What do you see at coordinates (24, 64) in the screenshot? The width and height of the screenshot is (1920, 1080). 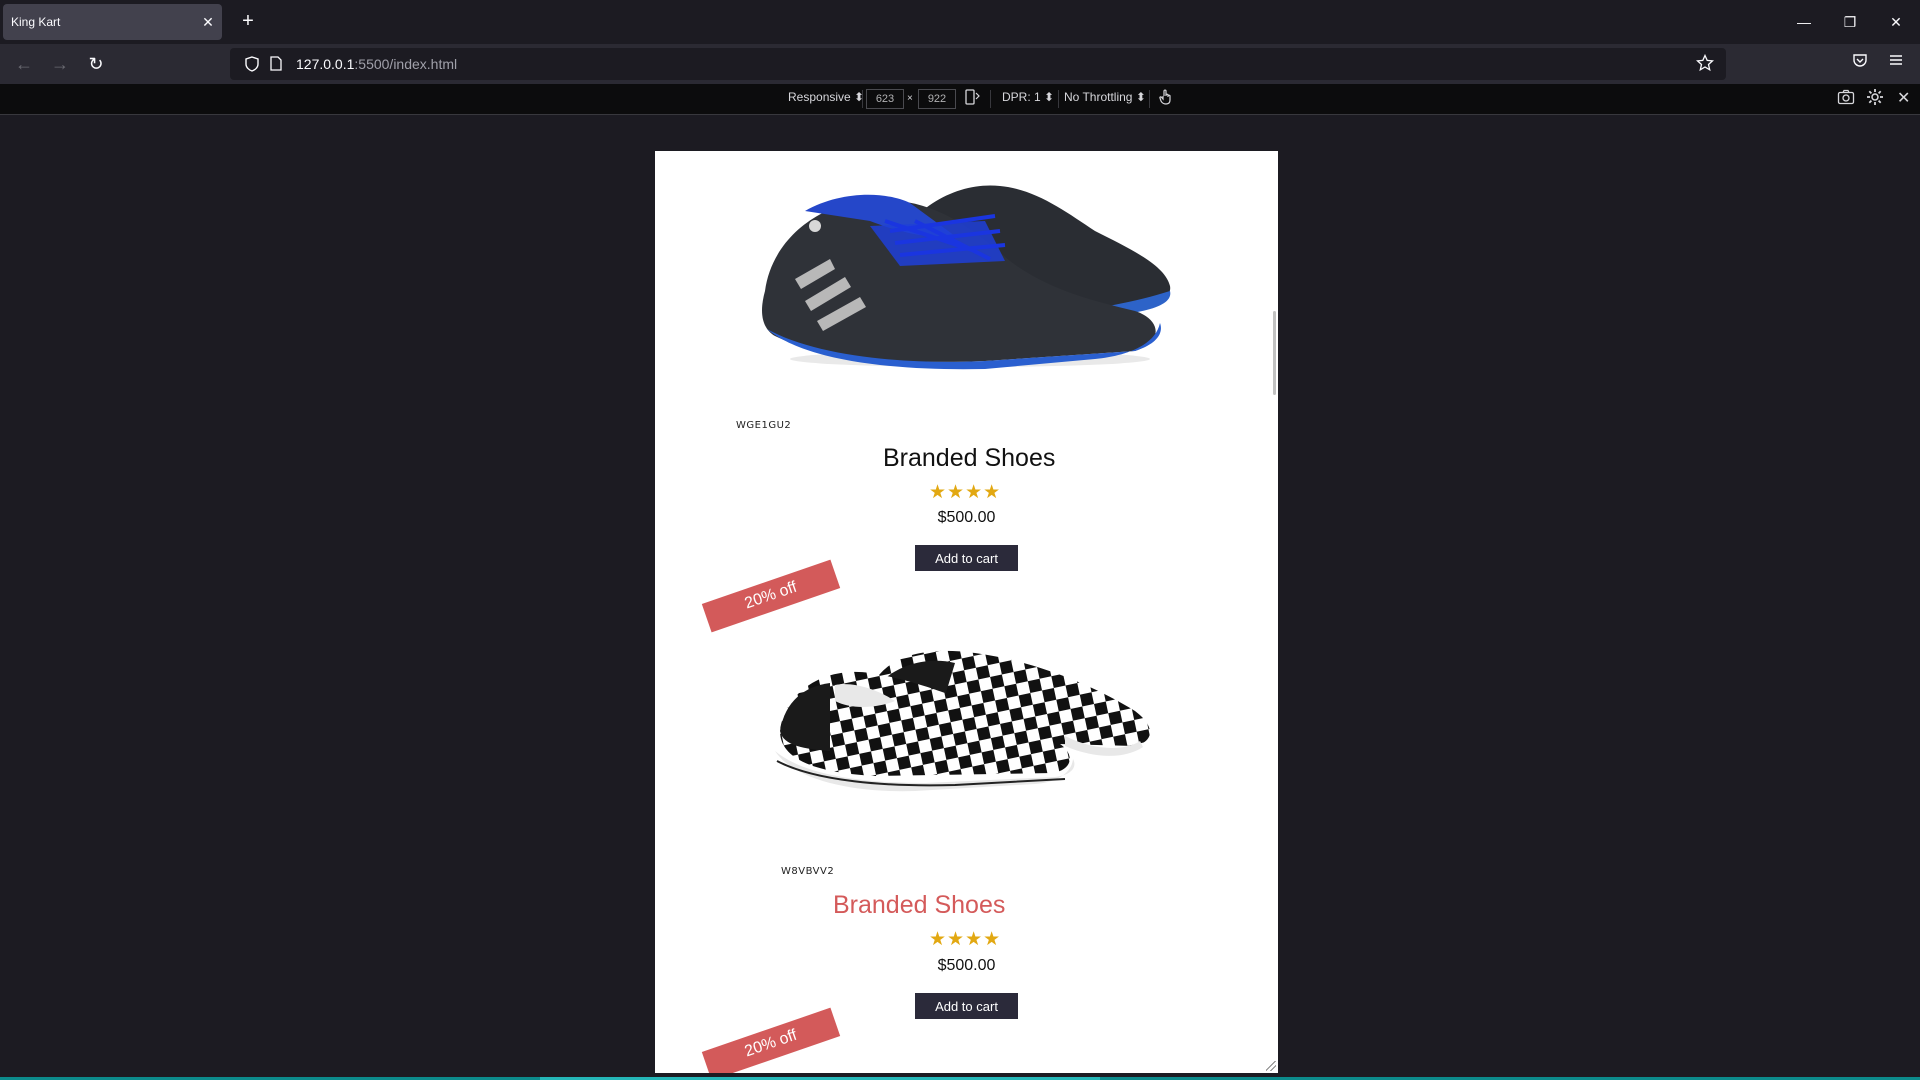 I see `back-button: ←` at bounding box center [24, 64].